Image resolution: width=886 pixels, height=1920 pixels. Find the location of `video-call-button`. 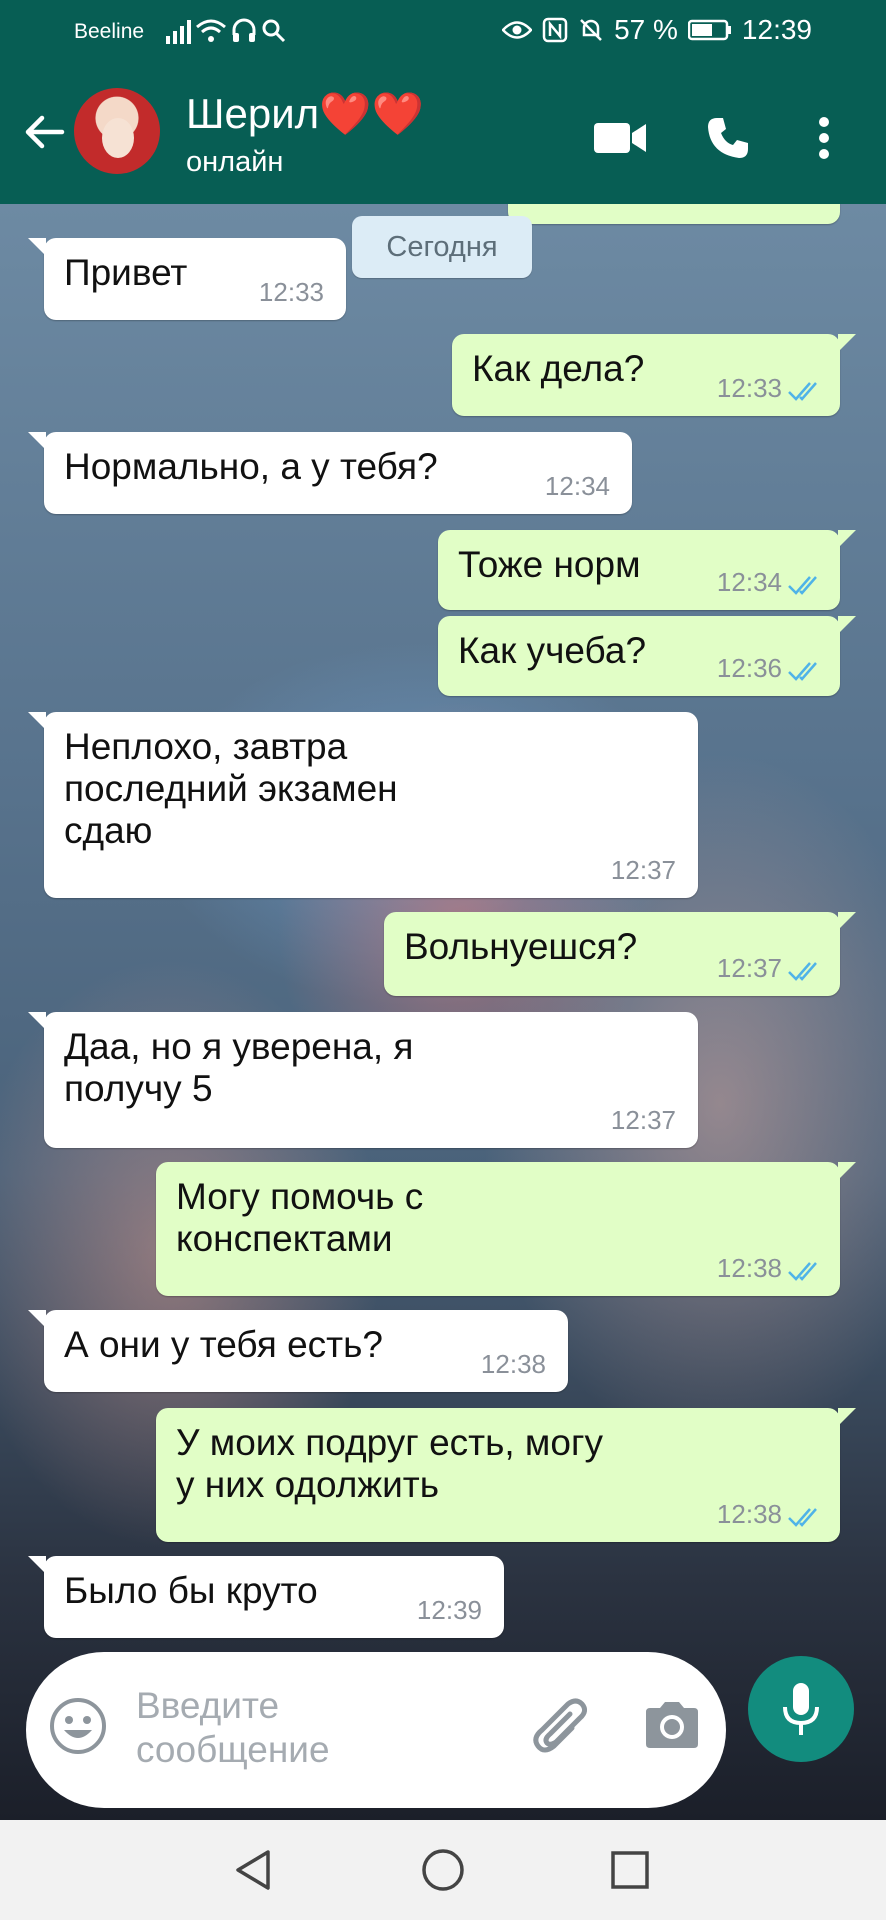

video-call-button is located at coordinates (620, 138).